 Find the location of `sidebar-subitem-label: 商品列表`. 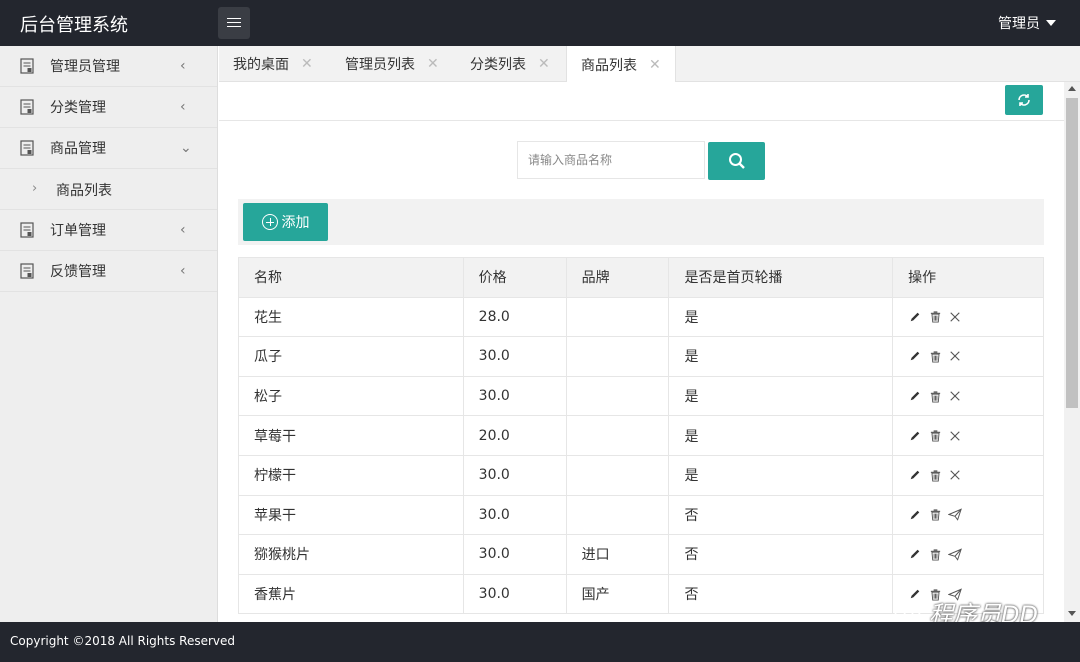

sidebar-subitem-label: 商品列表 is located at coordinates (84, 191).